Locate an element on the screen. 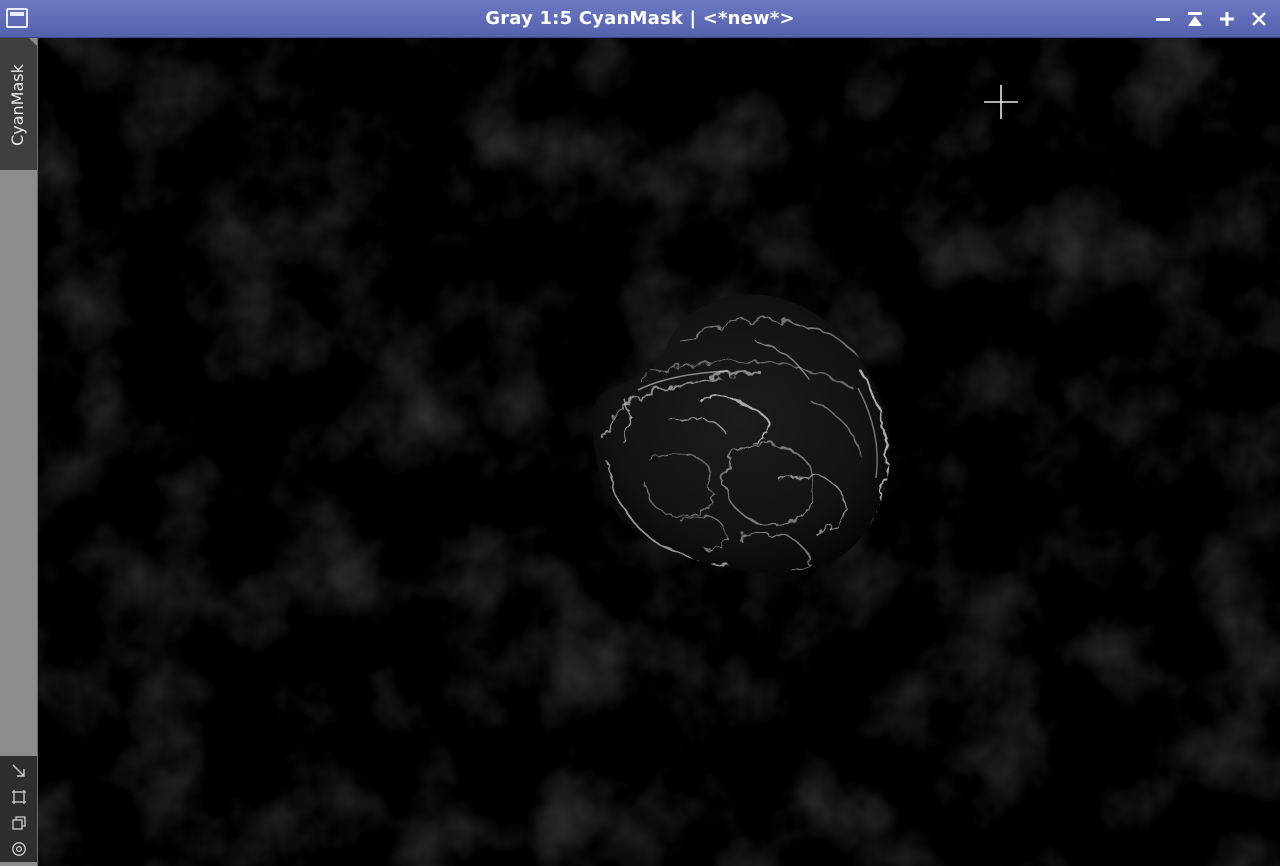 This screenshot has width=1280, height=866. window-title: Gray 1:5 CyanMask | <*new*> is located at coordinates (640, 18).